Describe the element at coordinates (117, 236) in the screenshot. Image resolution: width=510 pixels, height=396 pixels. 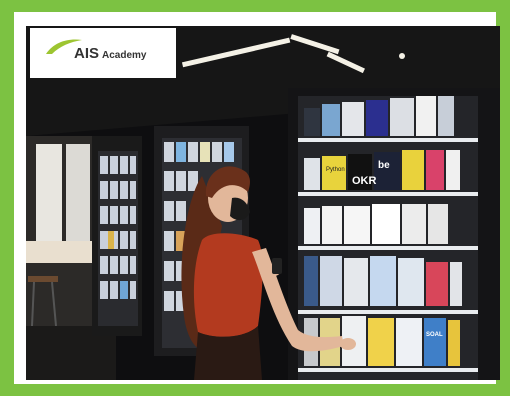
I see `bookshelf-left` at that location.